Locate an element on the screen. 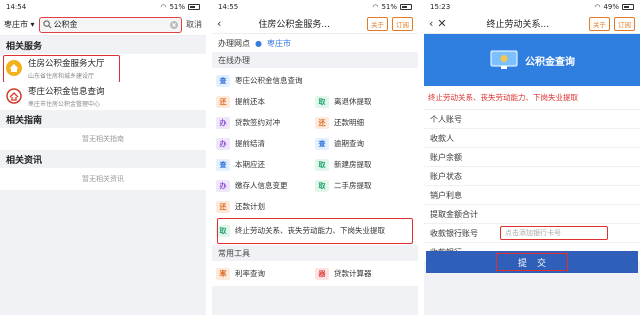 The width and height of the screenshot is (640, 315). field-payee: 收款人 is located at coordinates (532, 138).